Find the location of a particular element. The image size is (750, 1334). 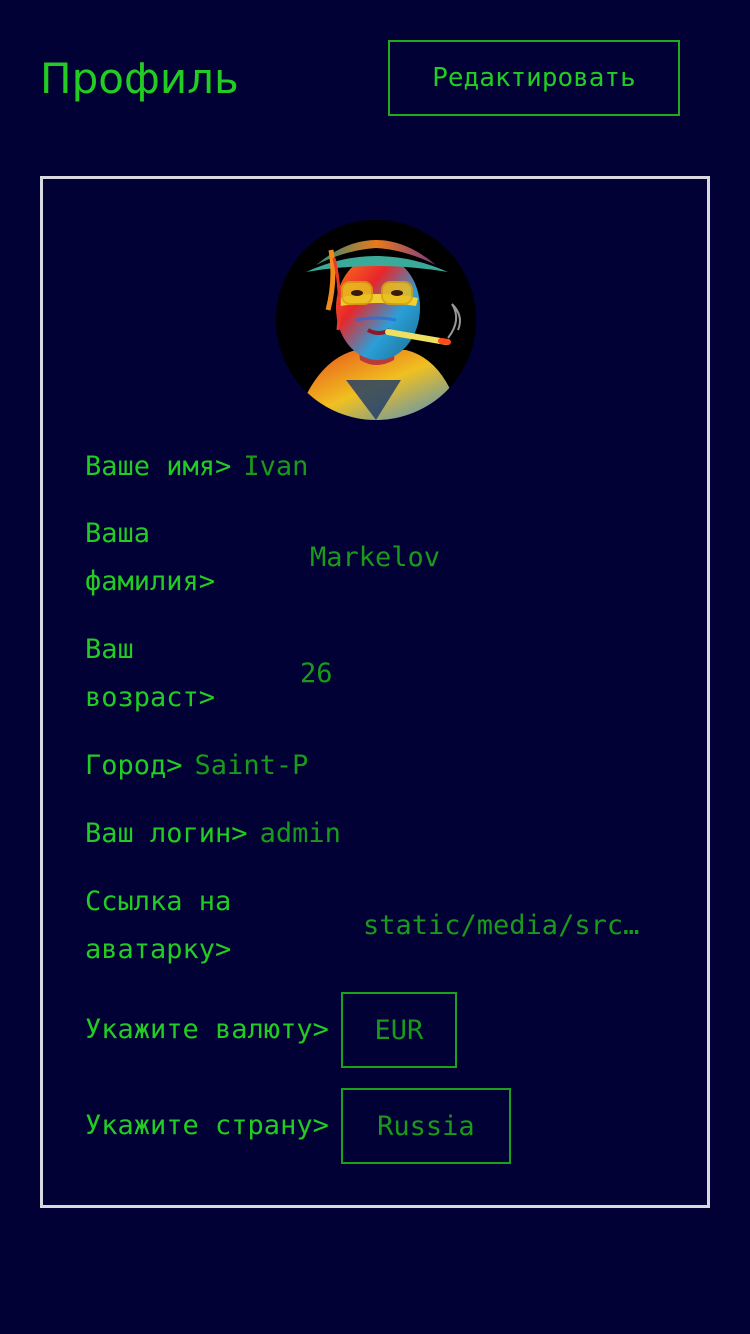

surname-value: Markelov is located at coordinates (375, 557).